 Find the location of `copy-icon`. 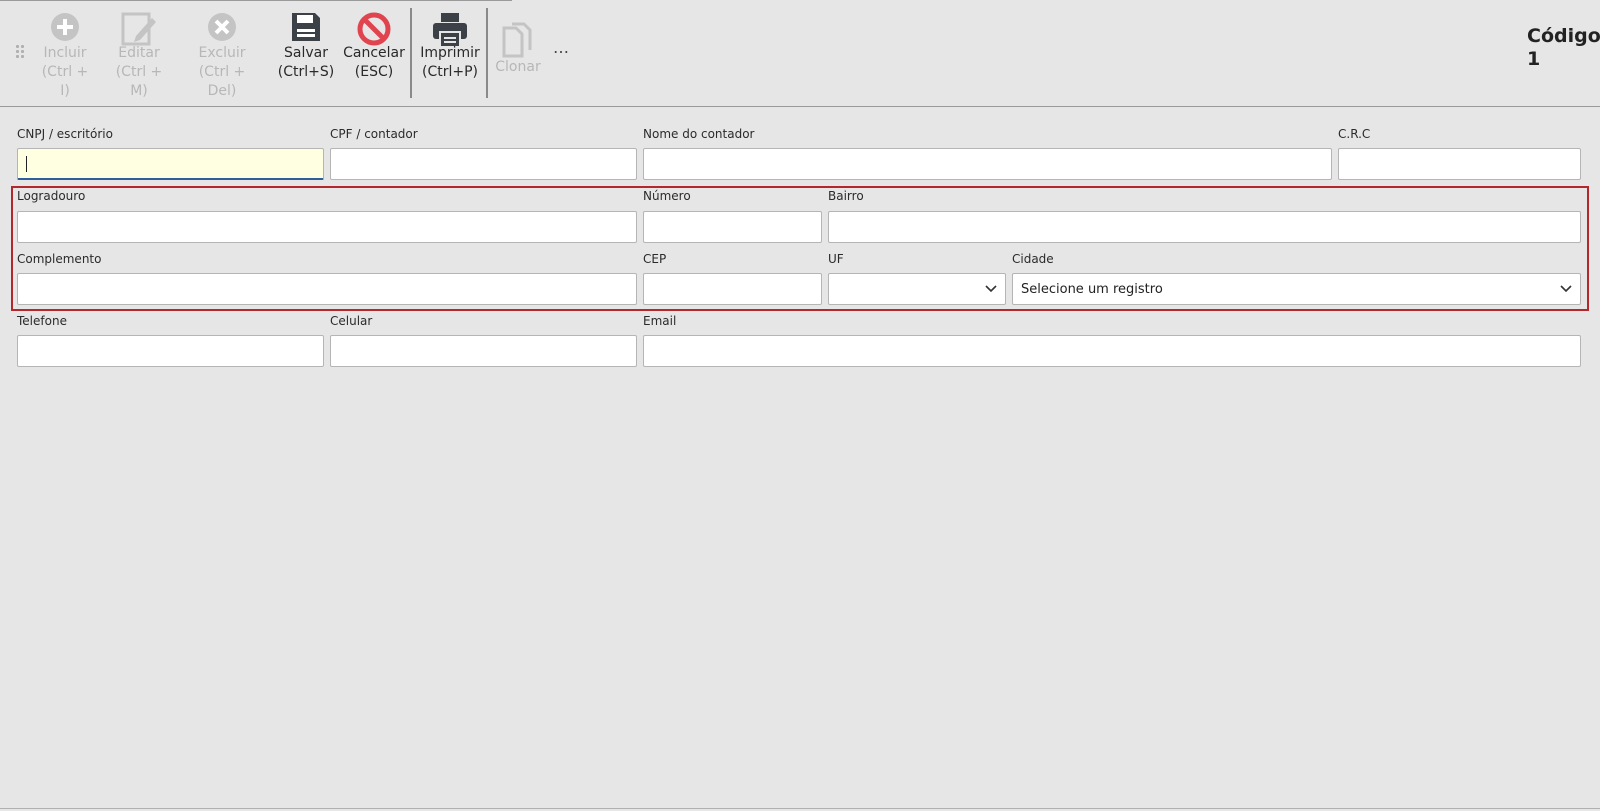

copy-icon is located at coordinates (517, 40).